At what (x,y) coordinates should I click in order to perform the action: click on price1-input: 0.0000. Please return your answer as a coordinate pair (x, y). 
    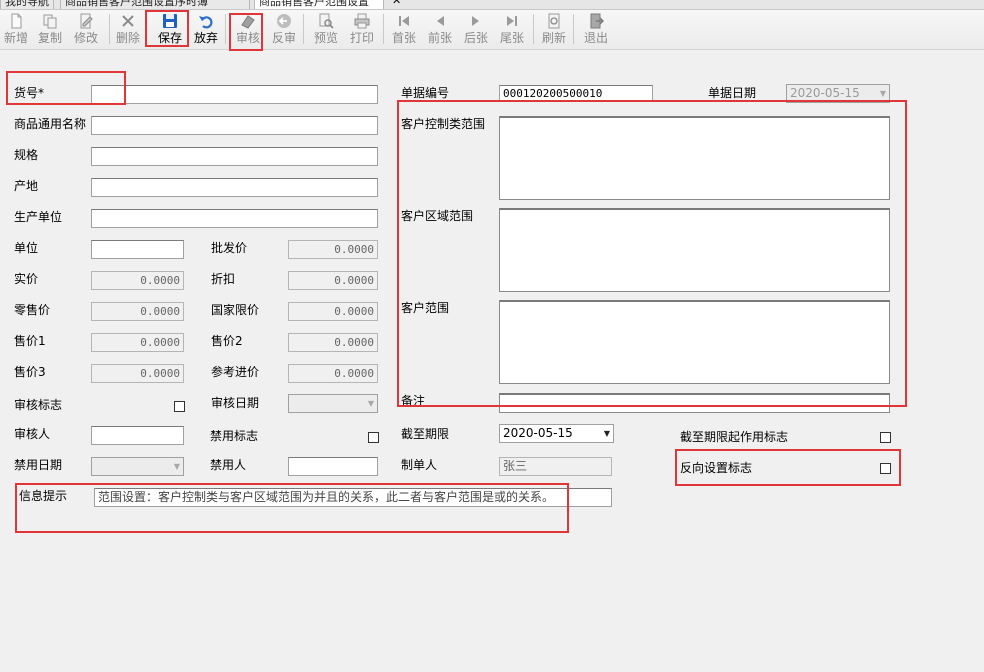
    Looking at the image, I should click on (137, 342).